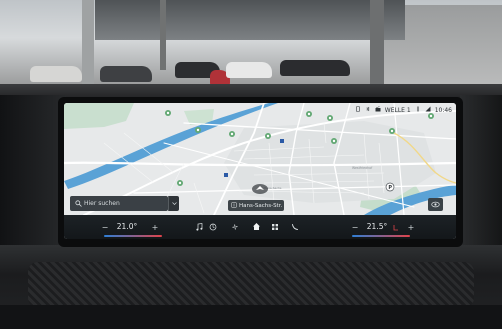 Image resolution: width=502 pixels, height=329 pixels. What do you see at coordinates (368, 110) in the screenshot?
I see `bluetooth-icon` at bounding box center [368, 110].